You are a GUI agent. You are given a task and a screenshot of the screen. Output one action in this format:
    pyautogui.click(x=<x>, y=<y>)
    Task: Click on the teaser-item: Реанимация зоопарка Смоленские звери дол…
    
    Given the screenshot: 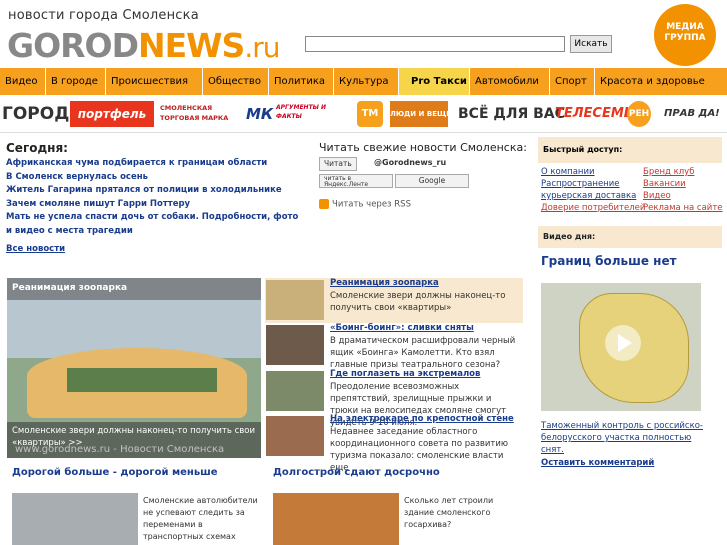 What is the action you would take?
    pyautogui.click(x=394, y=300)
    